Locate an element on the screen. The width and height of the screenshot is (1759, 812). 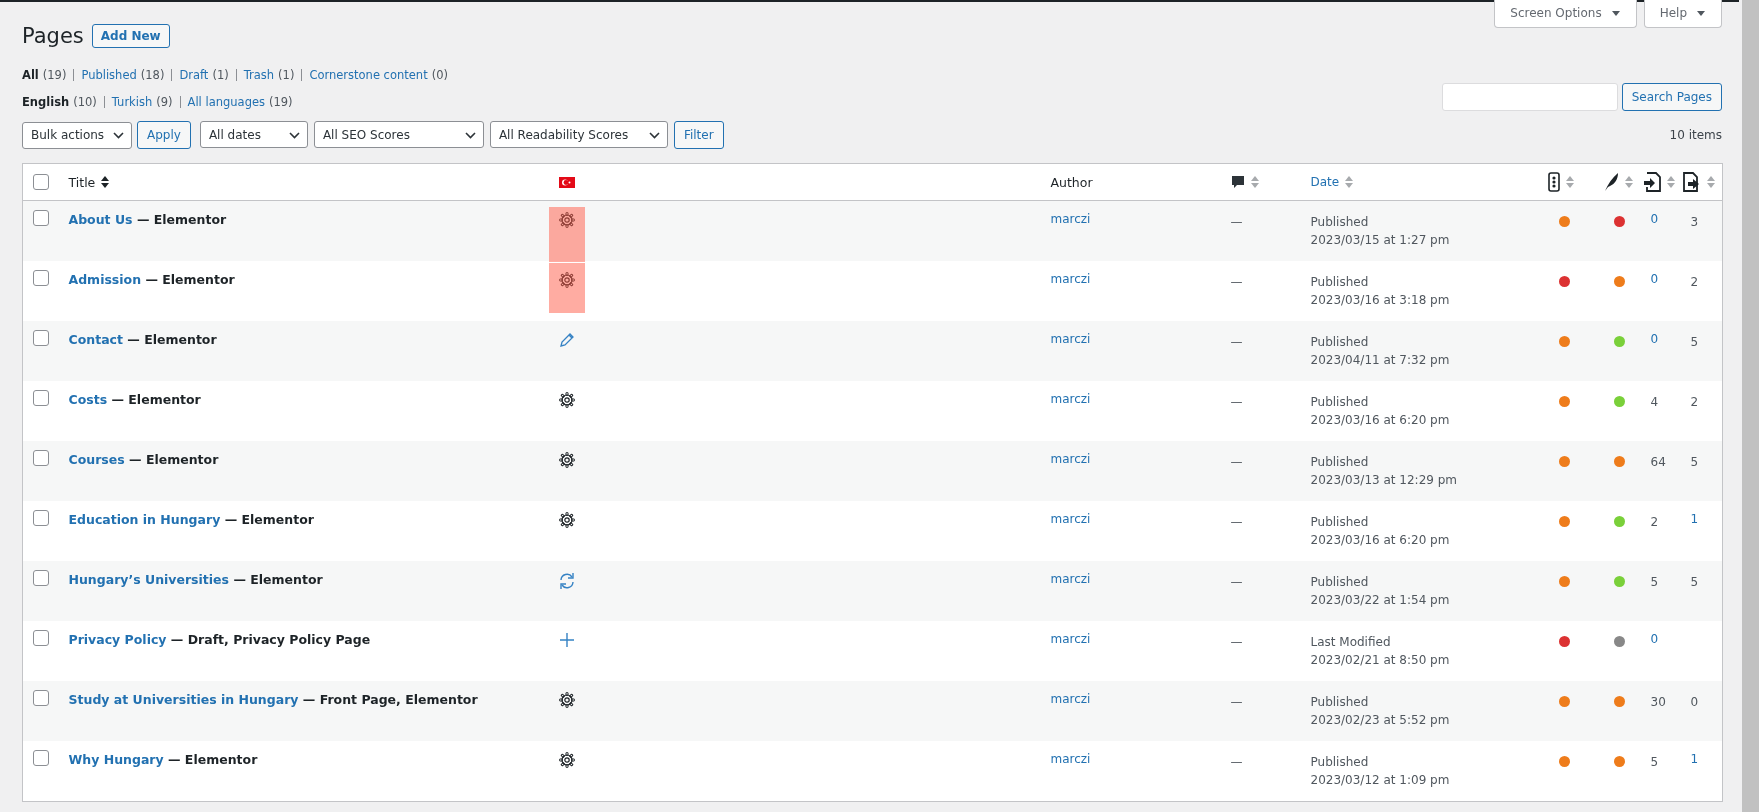
tab-button: Screen Options is located at coordinates (1565, 14).